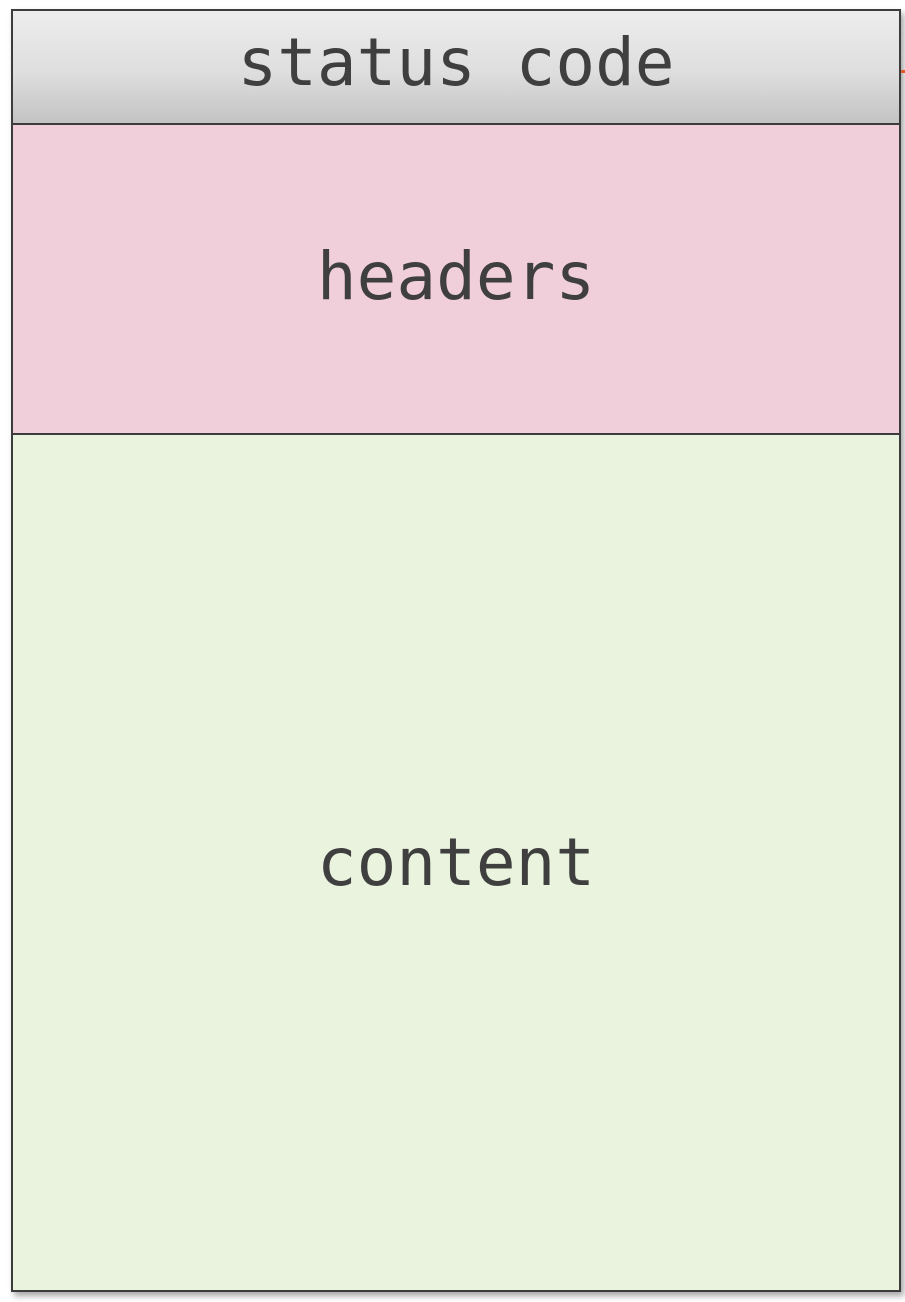  I want to click on content-label: content, so click(456, 862).